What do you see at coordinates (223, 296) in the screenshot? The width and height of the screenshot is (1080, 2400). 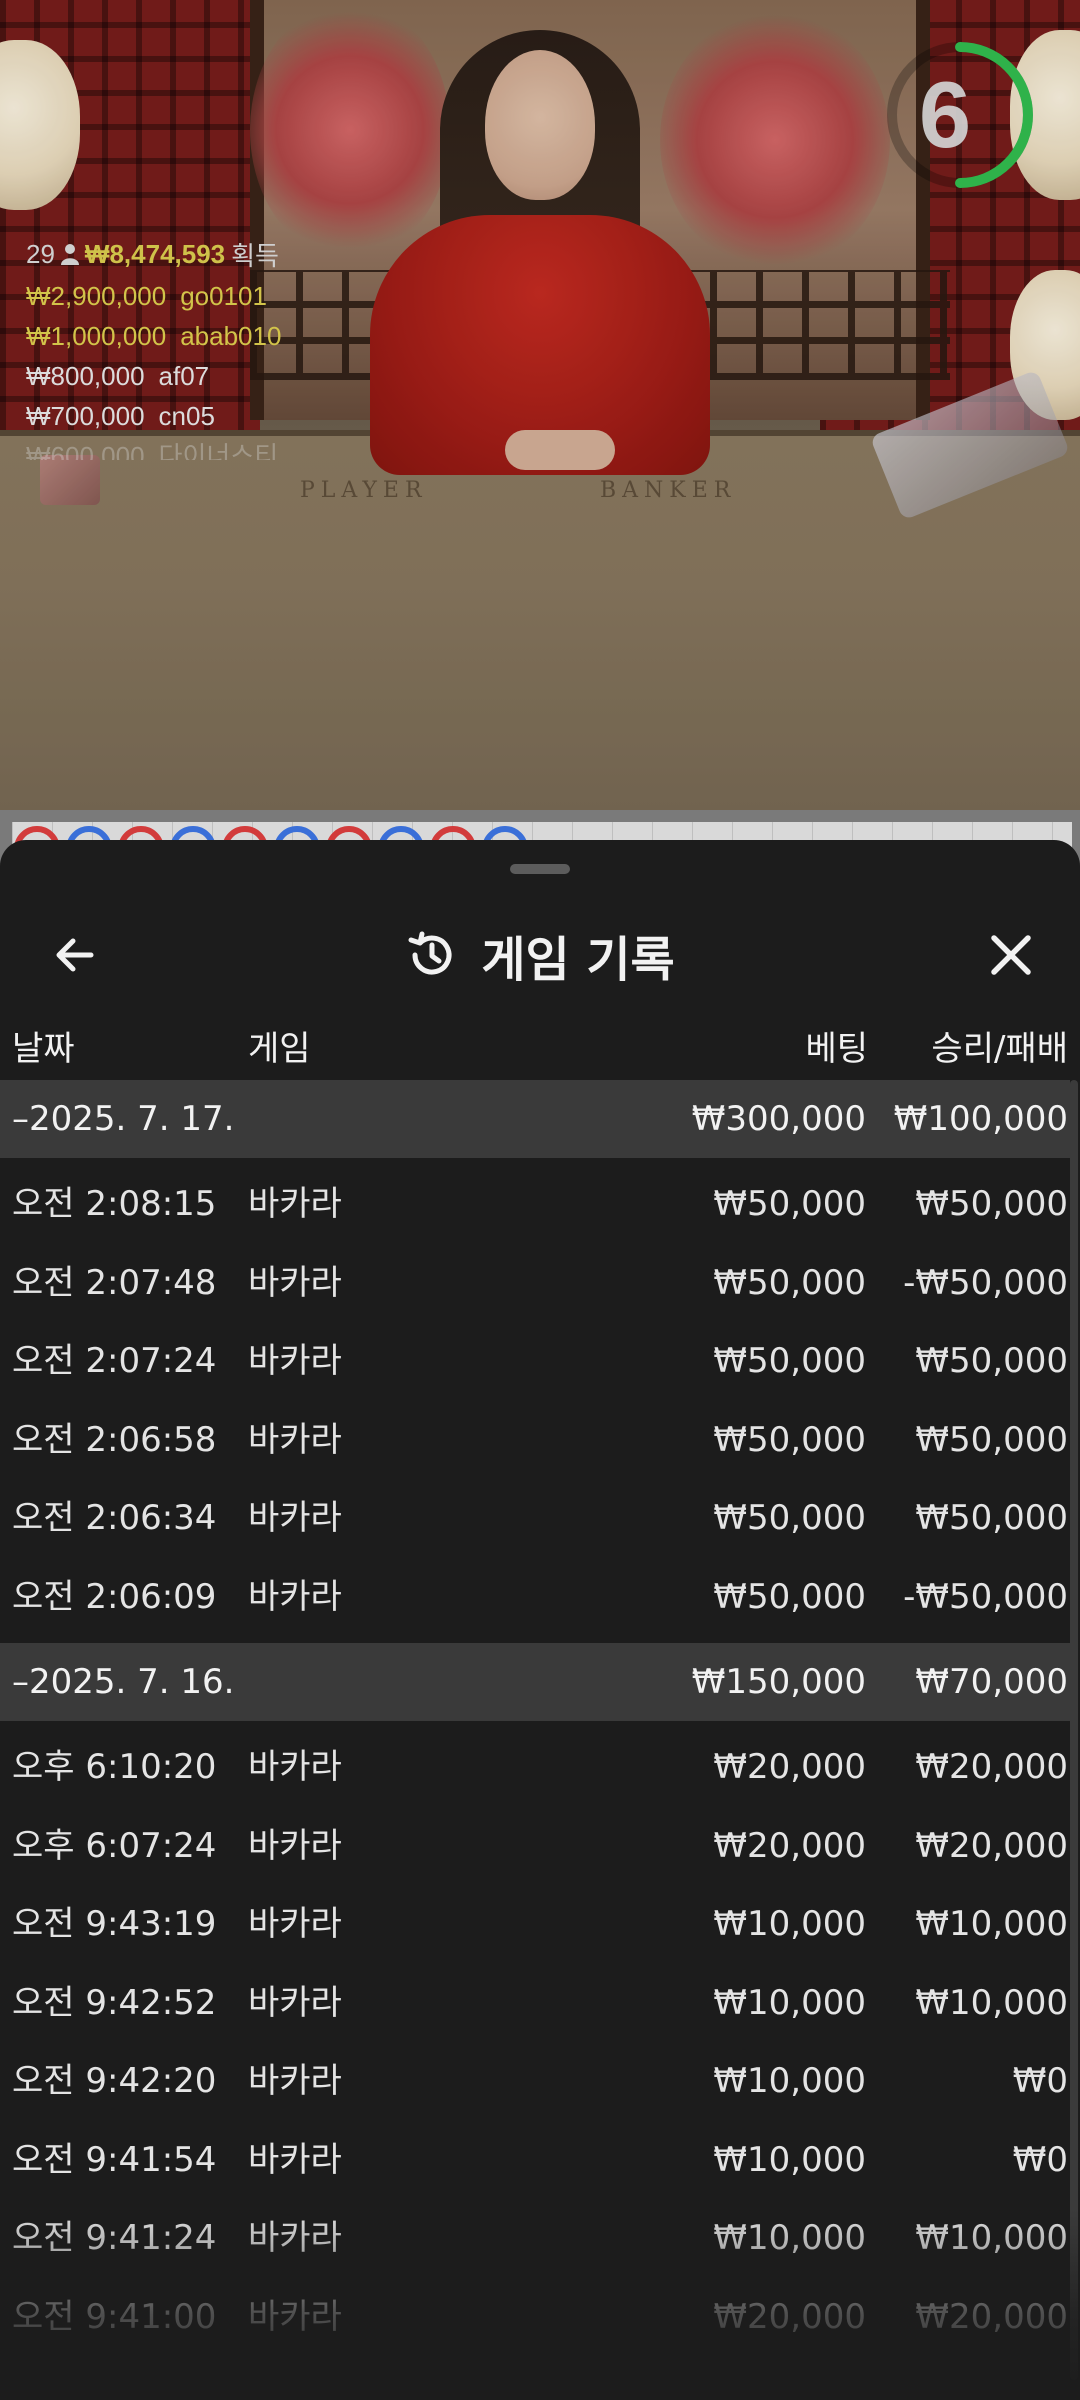 I see `winner-user: go0101` at bounding box center [223, 296].